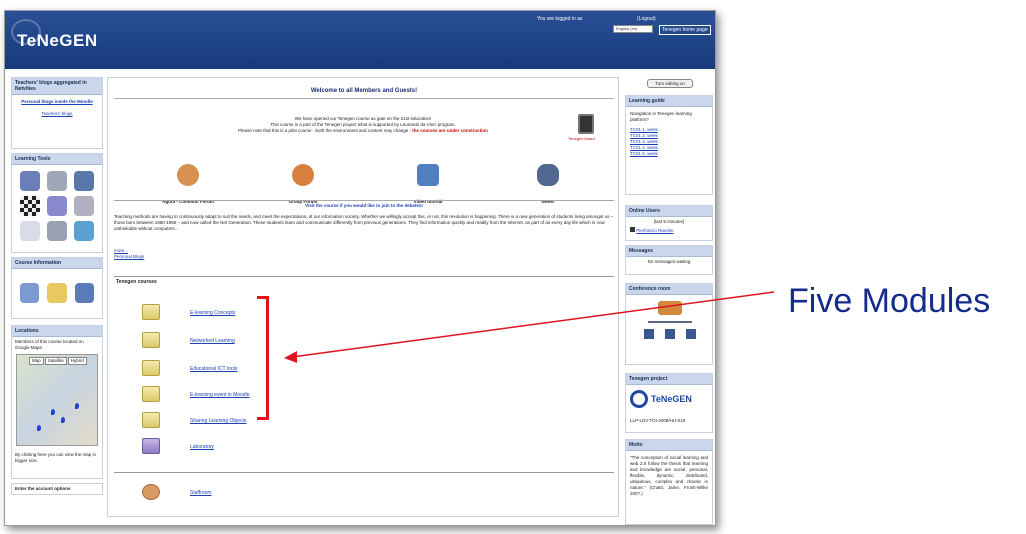 The height and width of the screenshot is (534, 1026). I want to click on site-logo: TeNeGEN, so click(57, 41).